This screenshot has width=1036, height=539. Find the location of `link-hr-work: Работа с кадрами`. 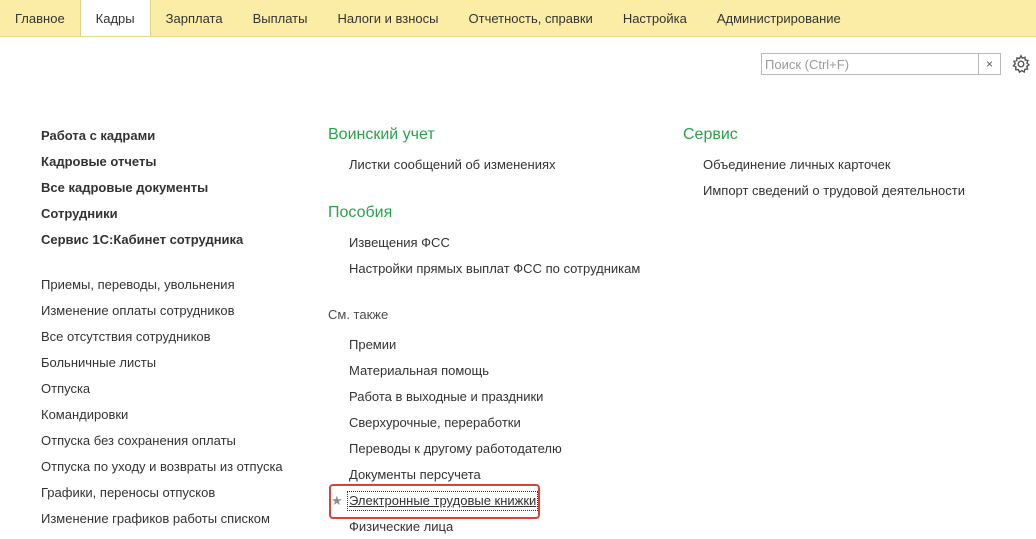

link-hr-work: Работа с кадрами is located at coordinates (98, 136).